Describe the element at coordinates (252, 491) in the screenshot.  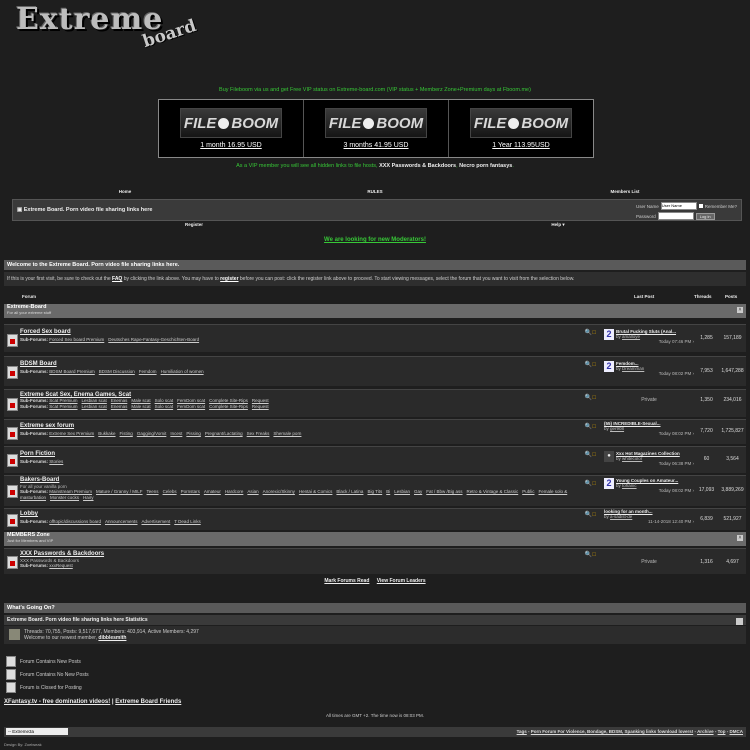
I see `subforum-link: Asian` at that location.